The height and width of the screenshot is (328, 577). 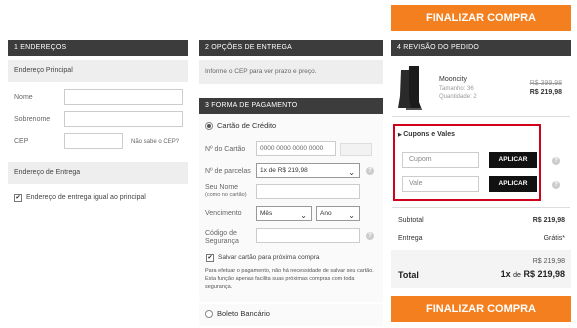 I want to click on credit-card-label: Cartão de Crédito, so click(x=247, y=125).